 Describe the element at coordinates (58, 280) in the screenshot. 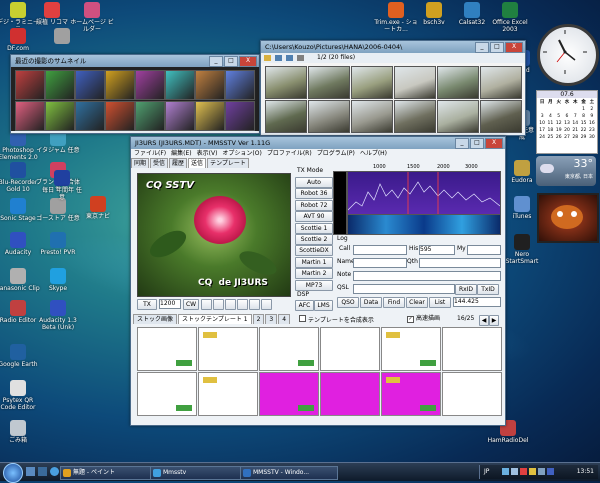

I see `desktop-icon: Skype` at that location.